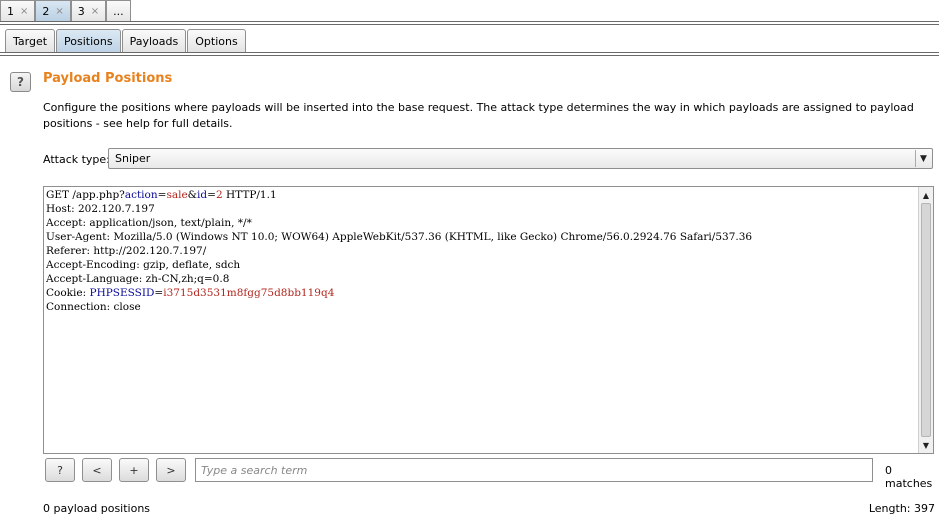  Describe the element at coordinates (154, 41) in the screenshot. I see `tab-payloads: Payloads` at that location.